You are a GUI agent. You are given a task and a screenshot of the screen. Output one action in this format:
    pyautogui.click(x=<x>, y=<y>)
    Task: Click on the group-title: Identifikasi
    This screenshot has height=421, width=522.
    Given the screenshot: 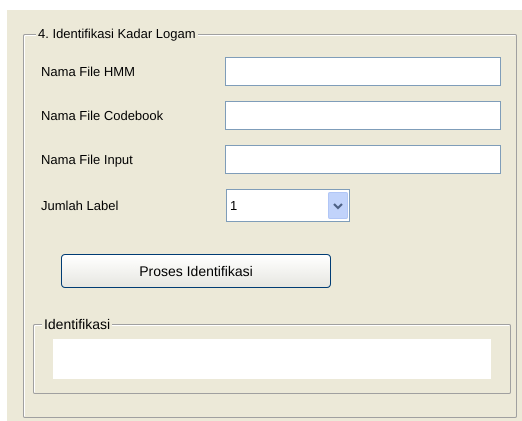 What is the action you would take?
    pyautogui.click(x=77, y=324)
    